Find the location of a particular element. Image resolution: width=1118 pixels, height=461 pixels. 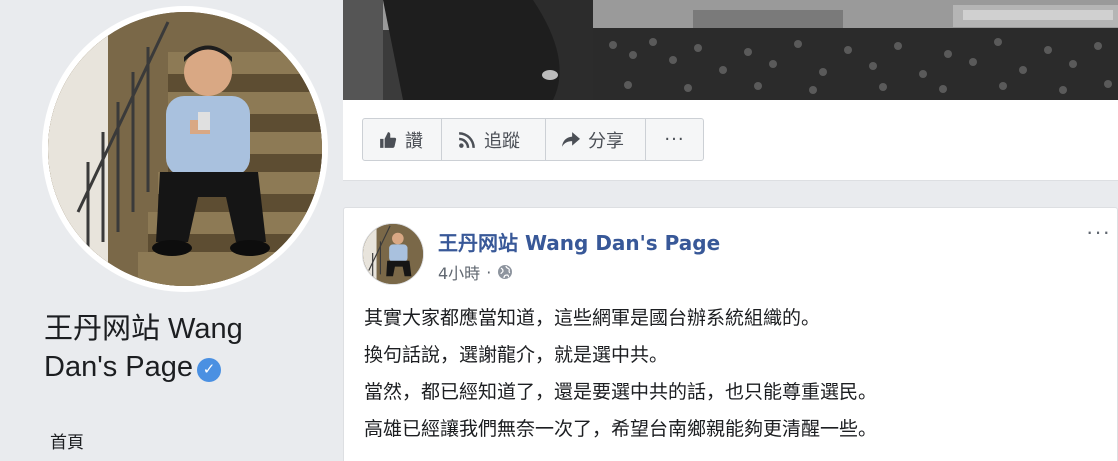

post-line: 其實大家都應當知道，這些網軍是國台辦系統組織的。 is located at coordinates (592, 318).